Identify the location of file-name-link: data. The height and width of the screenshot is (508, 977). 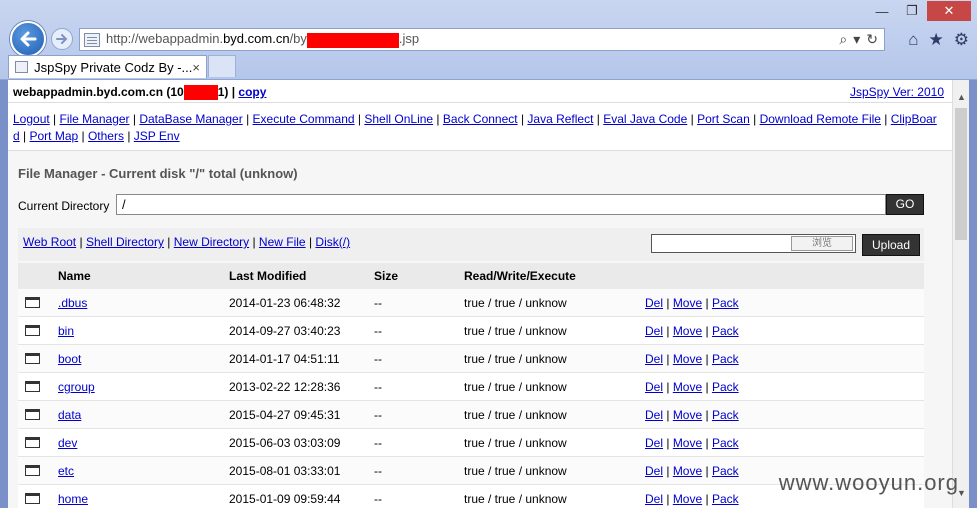
(69, 415).